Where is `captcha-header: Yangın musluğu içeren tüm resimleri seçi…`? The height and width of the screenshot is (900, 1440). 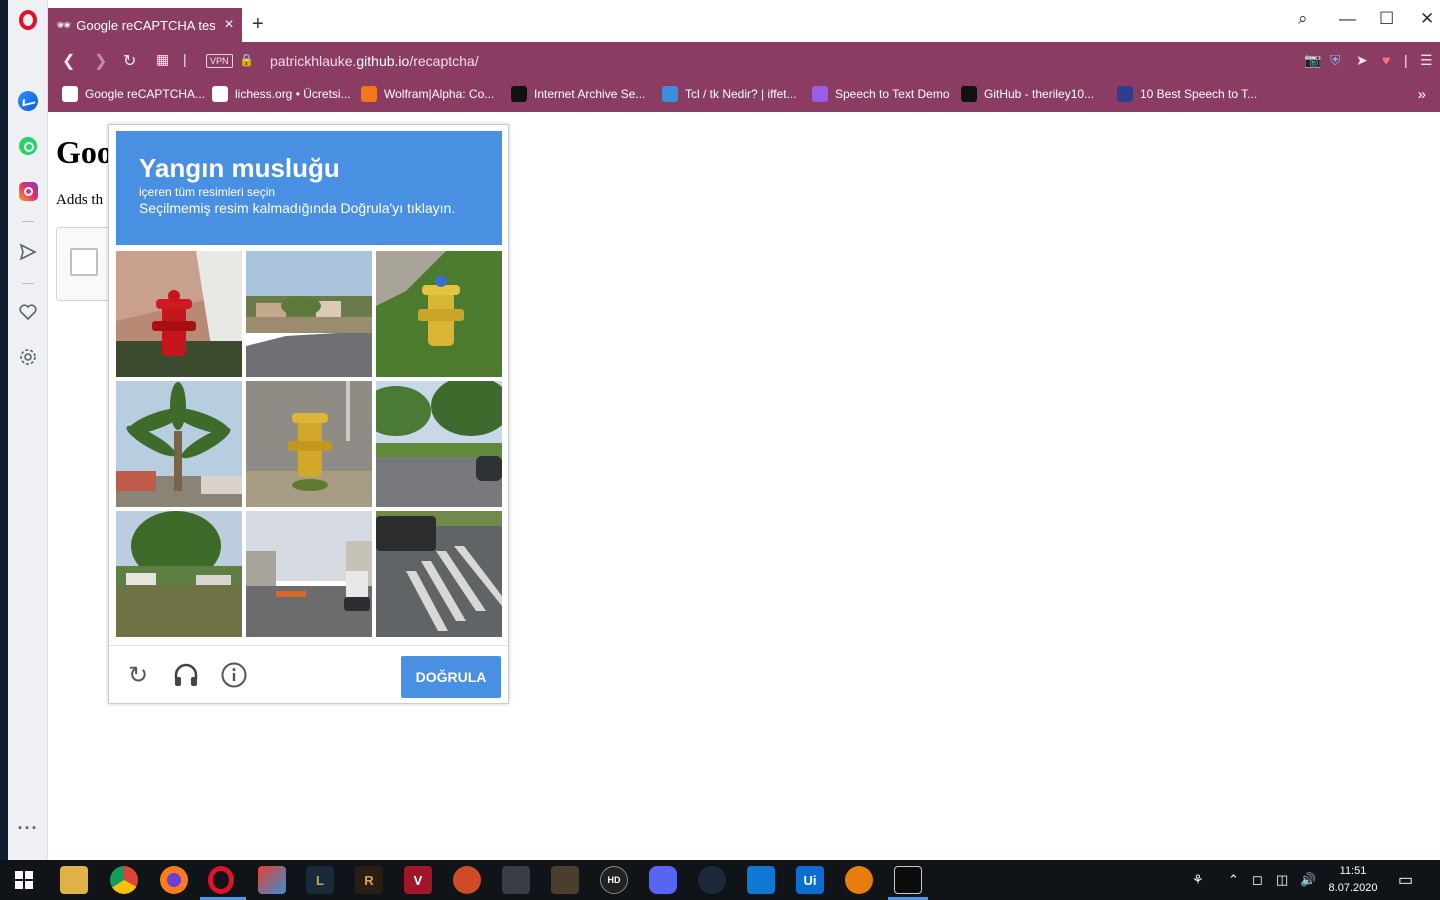
captcha-header: Yangın musluğu içeren tüm resimleri seçi… is located at coordinates (309, 188).